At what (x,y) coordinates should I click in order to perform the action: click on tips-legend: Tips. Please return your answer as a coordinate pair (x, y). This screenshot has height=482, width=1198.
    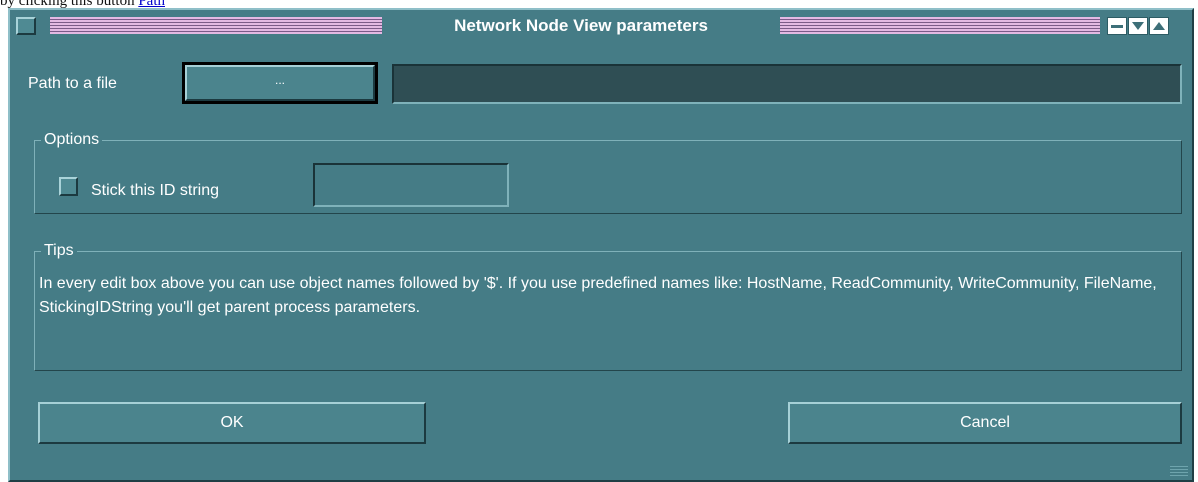
    Looking at the image, I should click on (59, 251).